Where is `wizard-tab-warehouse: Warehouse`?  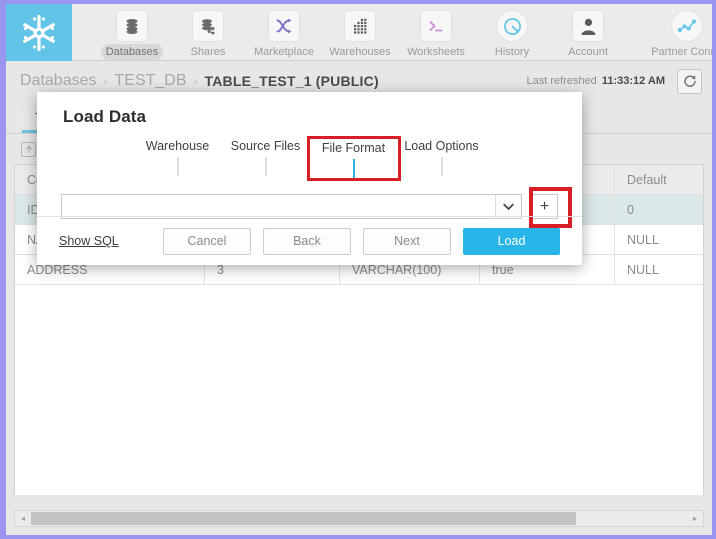
wizard-tab-warehouse: Warehouse is located at coordinates (178, 158).